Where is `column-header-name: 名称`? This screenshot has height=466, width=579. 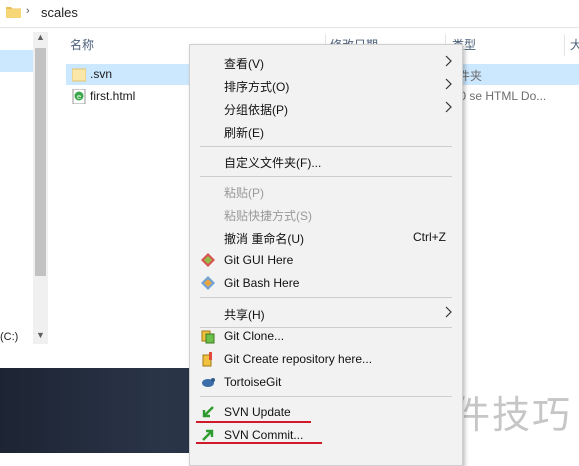 column-header-name: 名称 is located at coordinates (82, 46).